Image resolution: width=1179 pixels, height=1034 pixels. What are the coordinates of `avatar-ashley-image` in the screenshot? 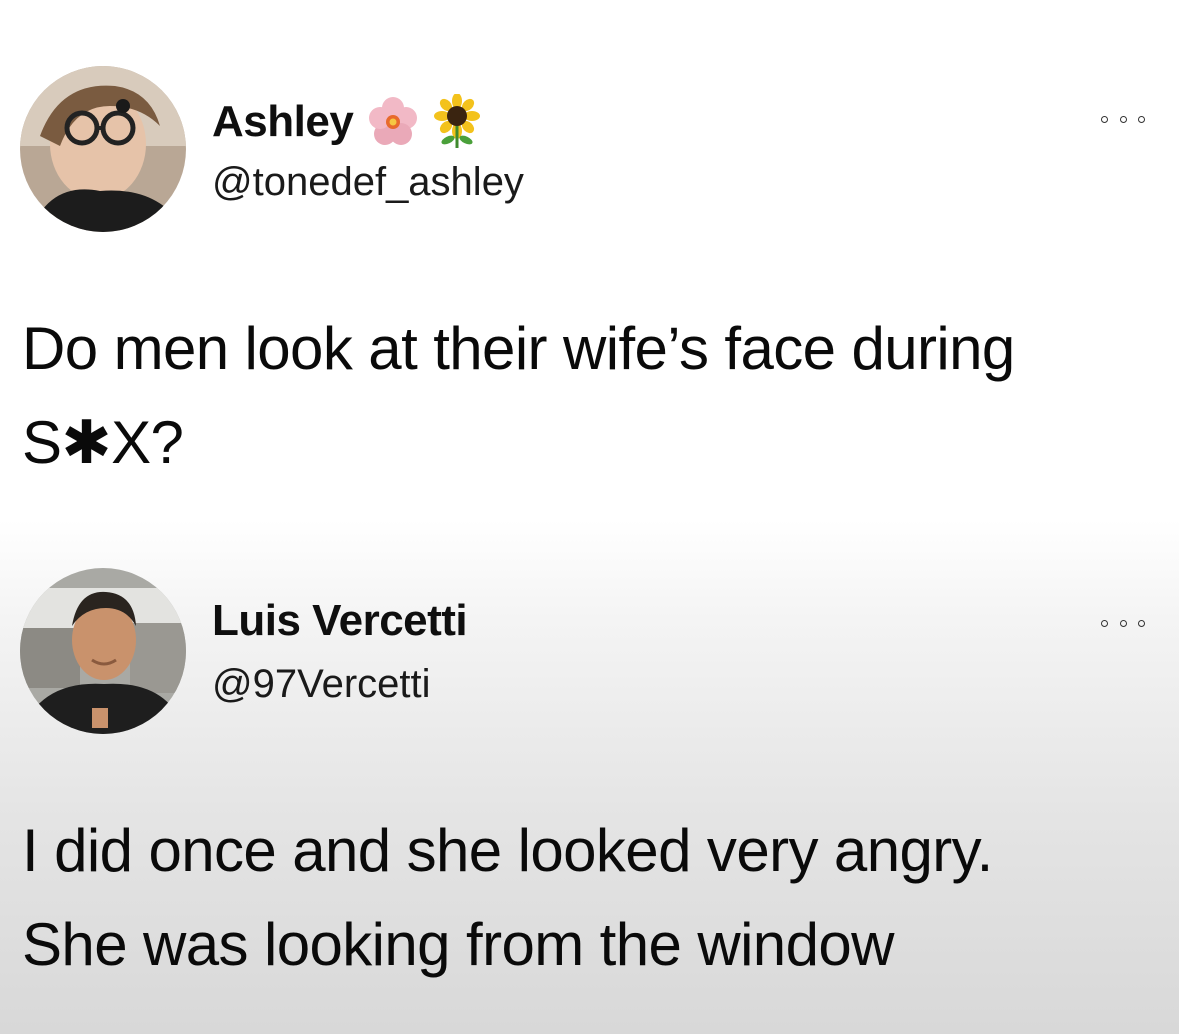 It's located at (103, 149).